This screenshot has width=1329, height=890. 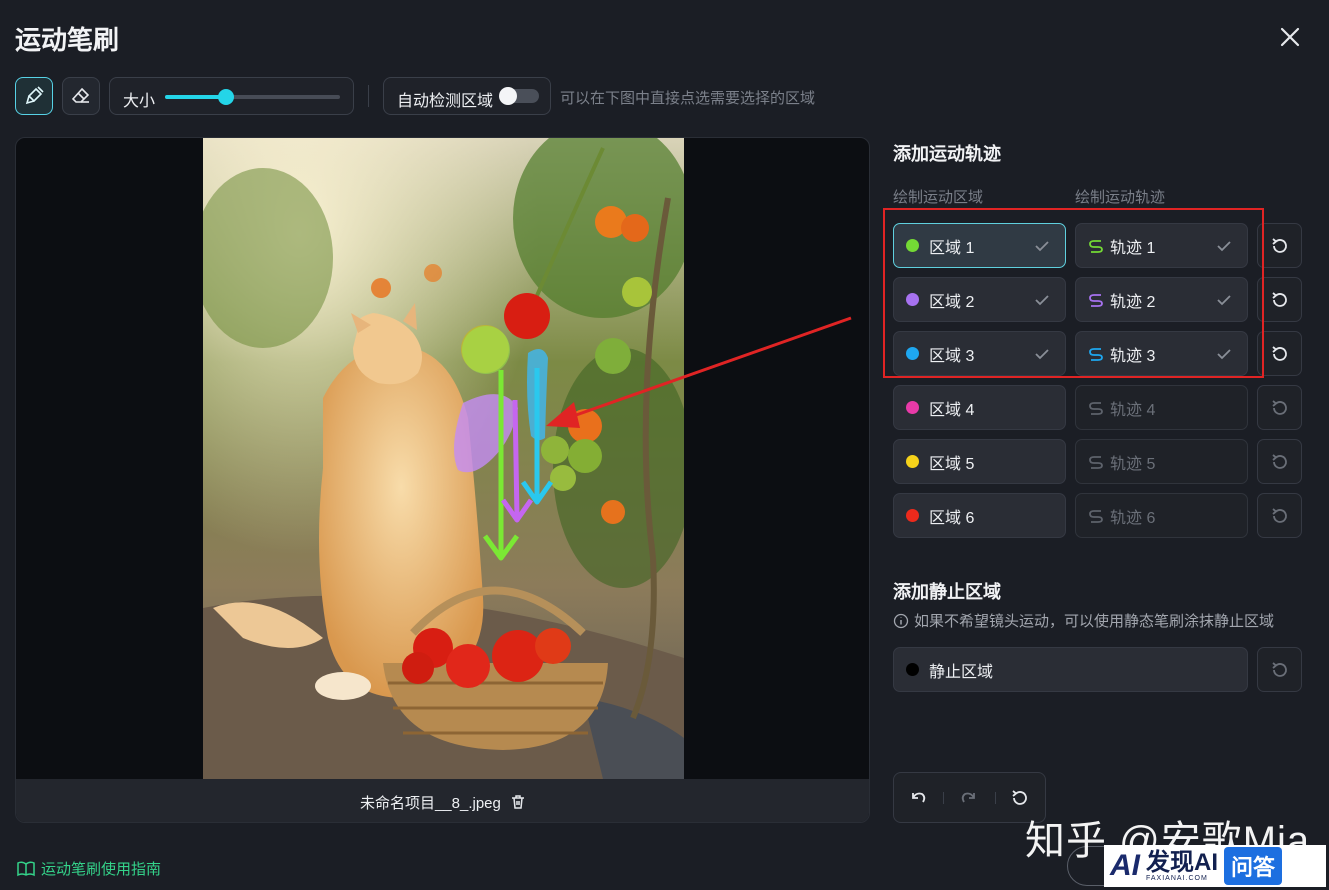 What do you see at coordinates (1290, 37) in the screenshot?
I see `close-icon` at bounding box center [1290, 37].